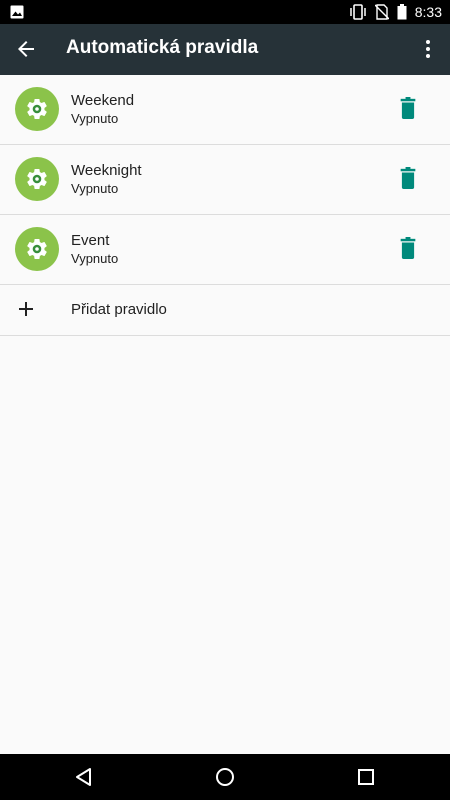 This screenshot has width=450, height=800. I want to click on plus-icon, so click(26, 309).